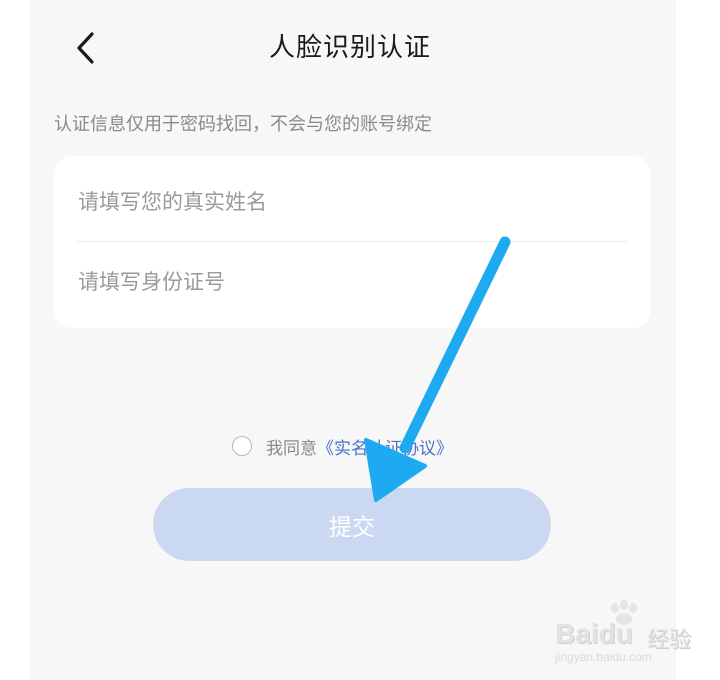  I want to click on submit-button: 提交, so click(352, 524).